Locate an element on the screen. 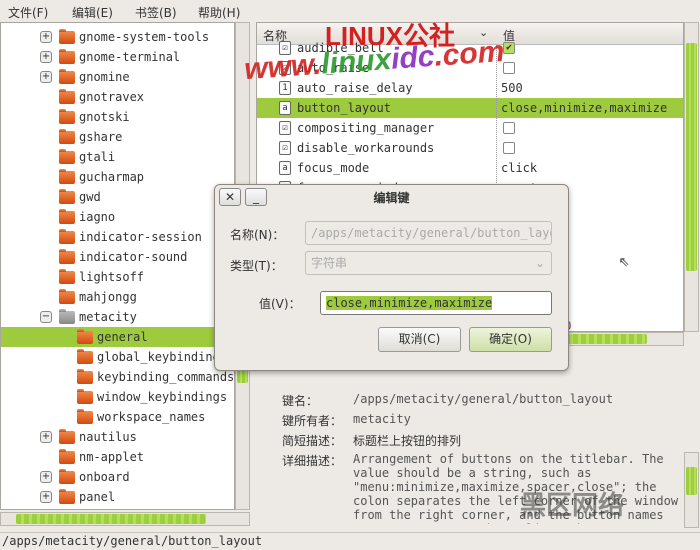 The width and height of the screenshot is (700, 550). status-bar: /apps/metacity/general/button_layout is located at coordinates (350, 541).